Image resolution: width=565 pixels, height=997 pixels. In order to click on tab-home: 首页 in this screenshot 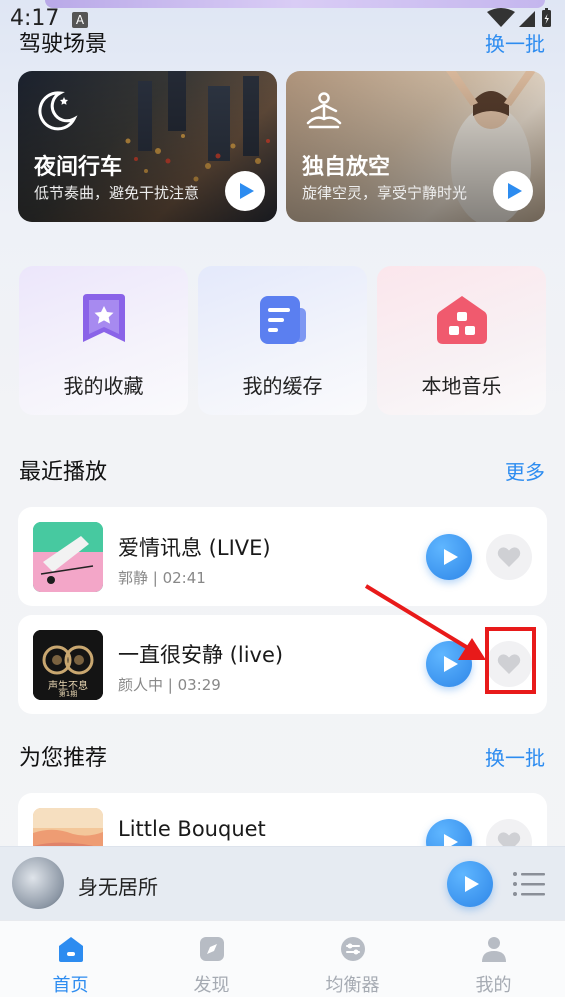, I will do `click(70, 959)`.